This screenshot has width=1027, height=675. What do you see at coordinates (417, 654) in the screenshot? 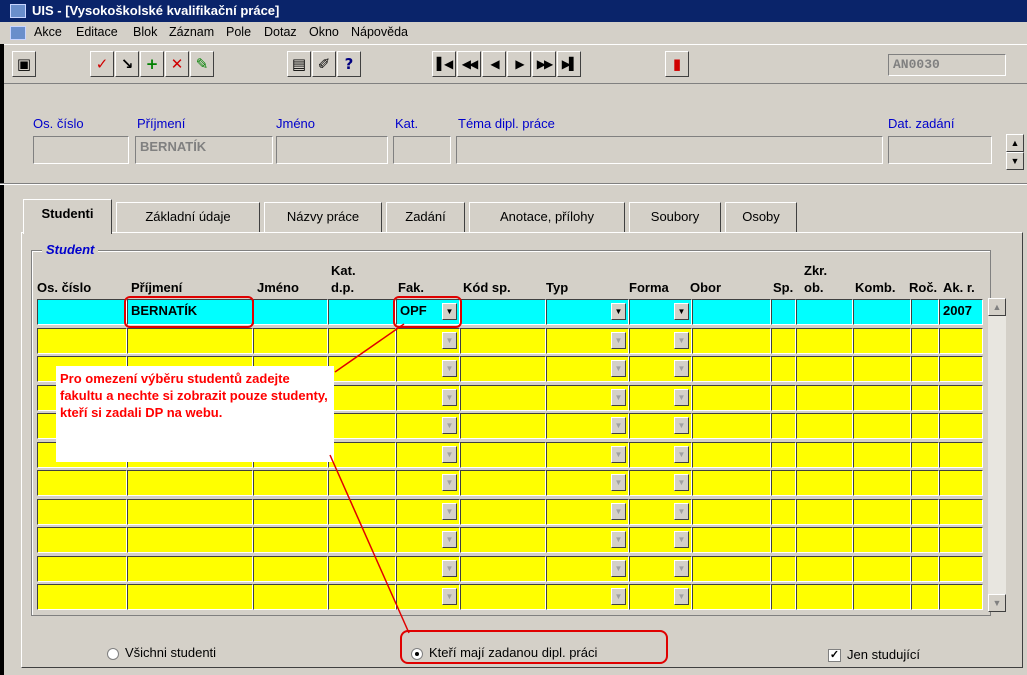
I see `assigned-thesis-radio` at bounding box center [417, 654].